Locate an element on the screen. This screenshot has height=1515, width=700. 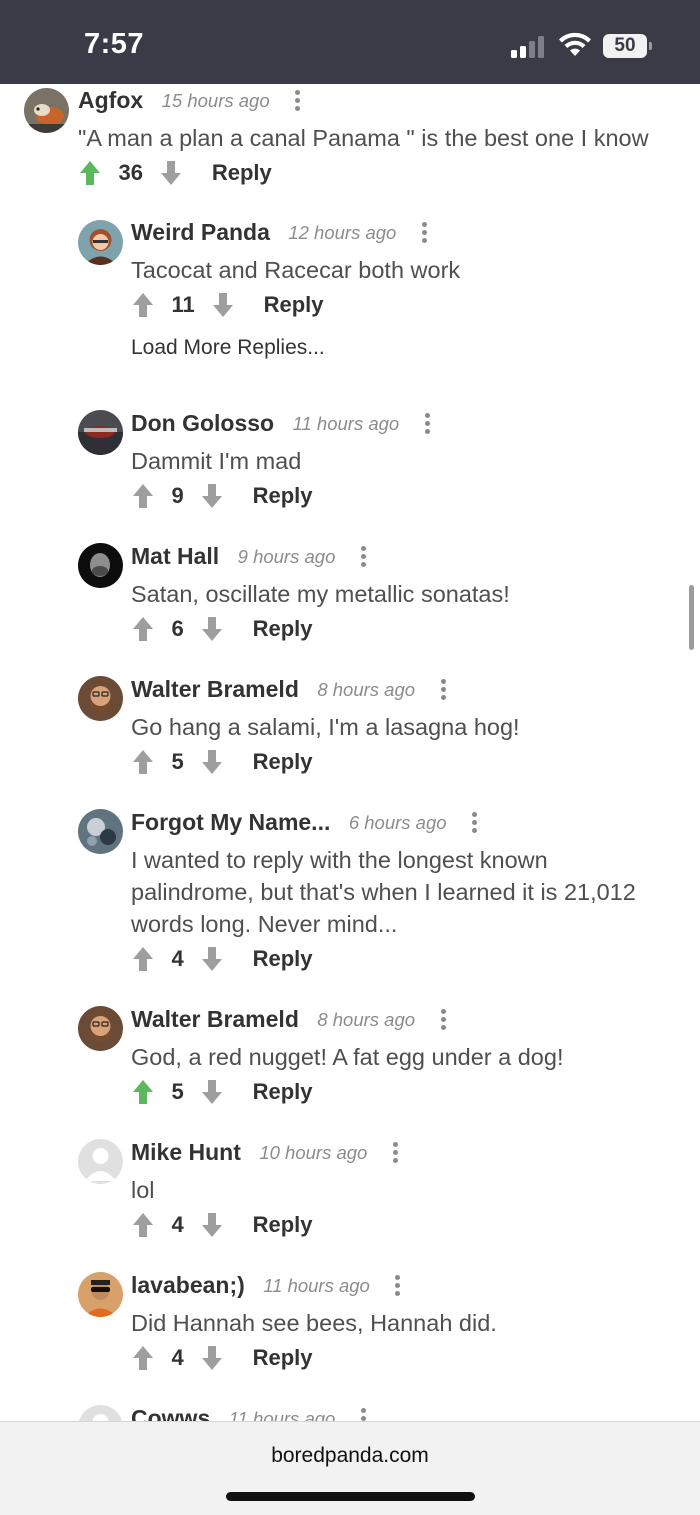
status-bar: 7:57 50 is located at coordinates (350, 42).